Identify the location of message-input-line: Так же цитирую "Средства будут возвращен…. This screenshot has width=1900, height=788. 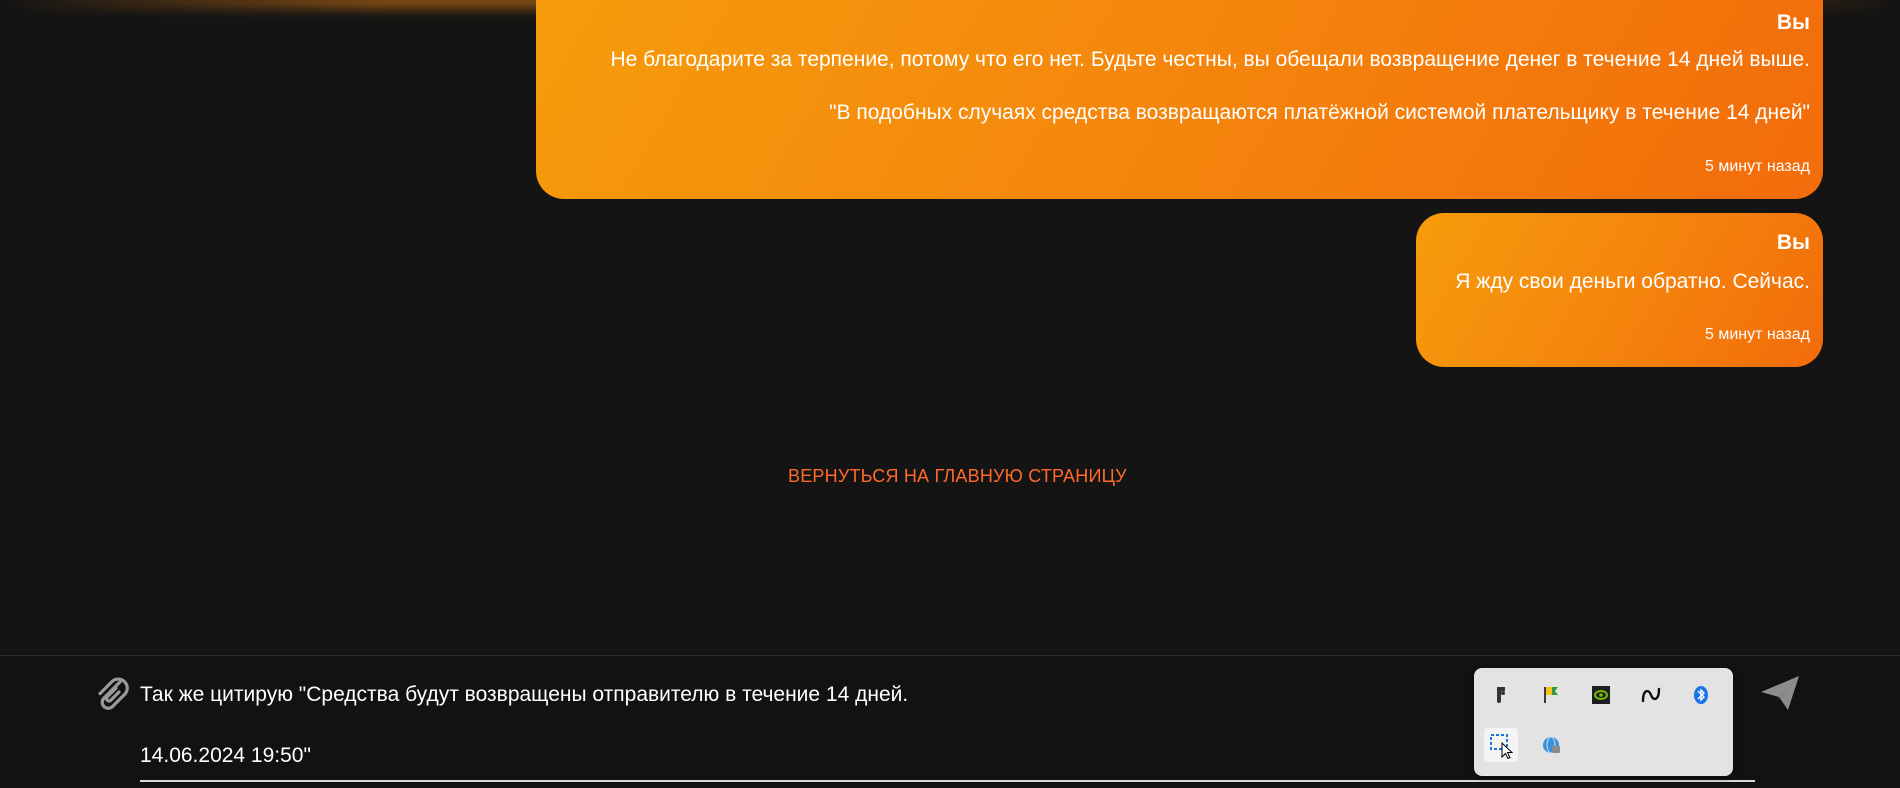
(524, 695).